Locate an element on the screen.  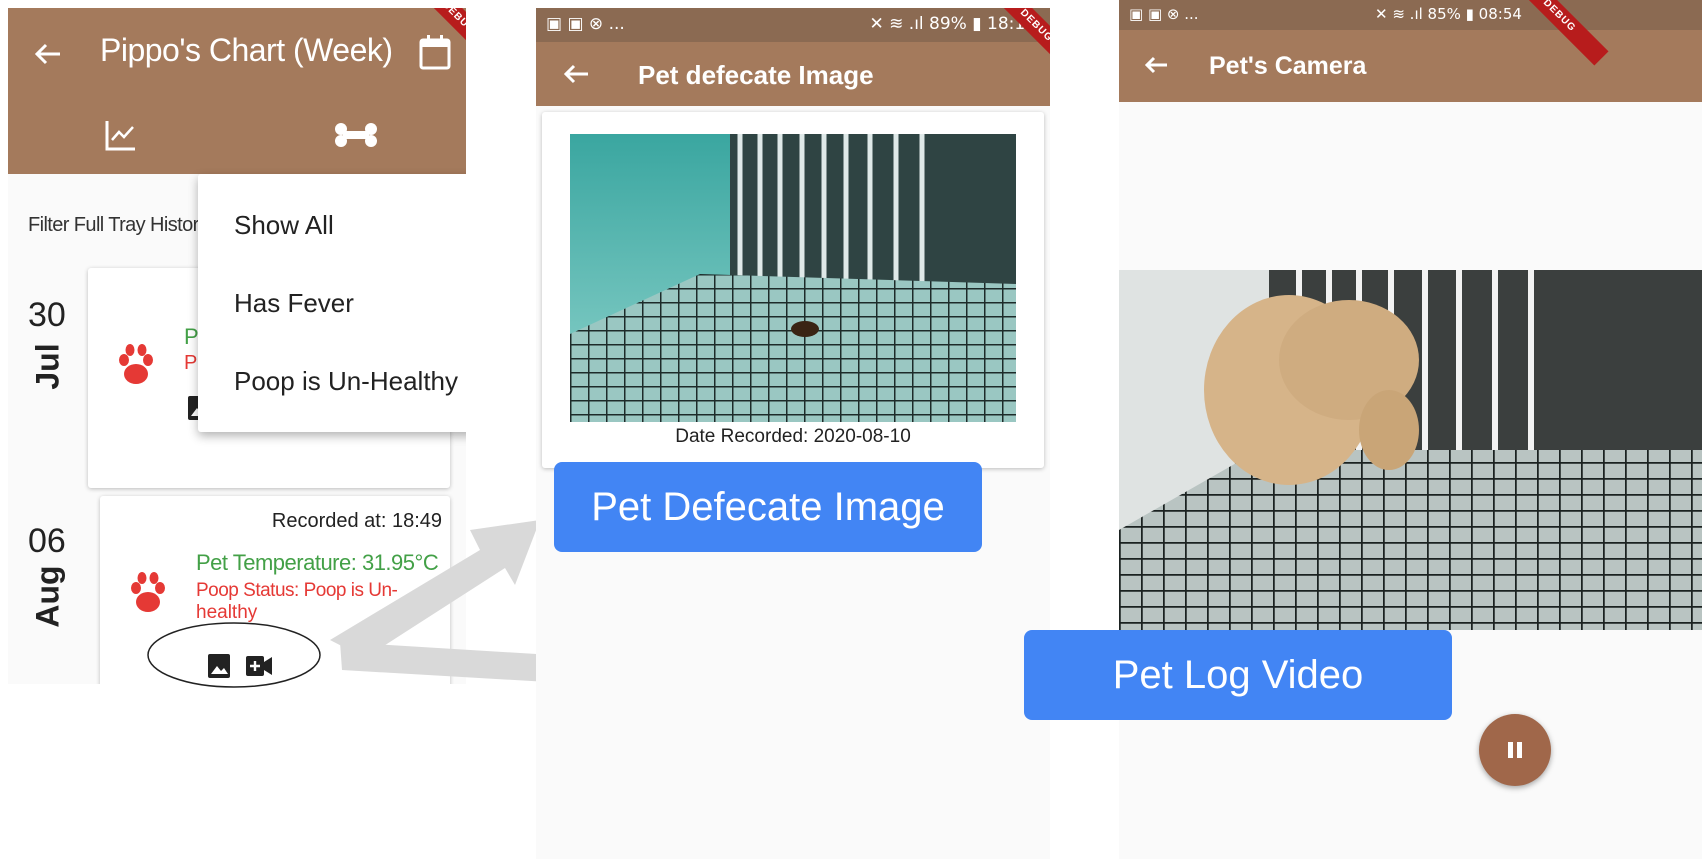
line-chart-icon is located at coordinates (120, 136).